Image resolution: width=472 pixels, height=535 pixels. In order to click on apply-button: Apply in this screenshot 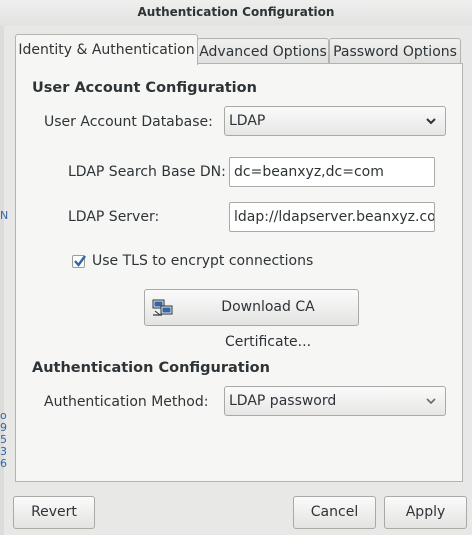, I will do `click(425, 512)`.